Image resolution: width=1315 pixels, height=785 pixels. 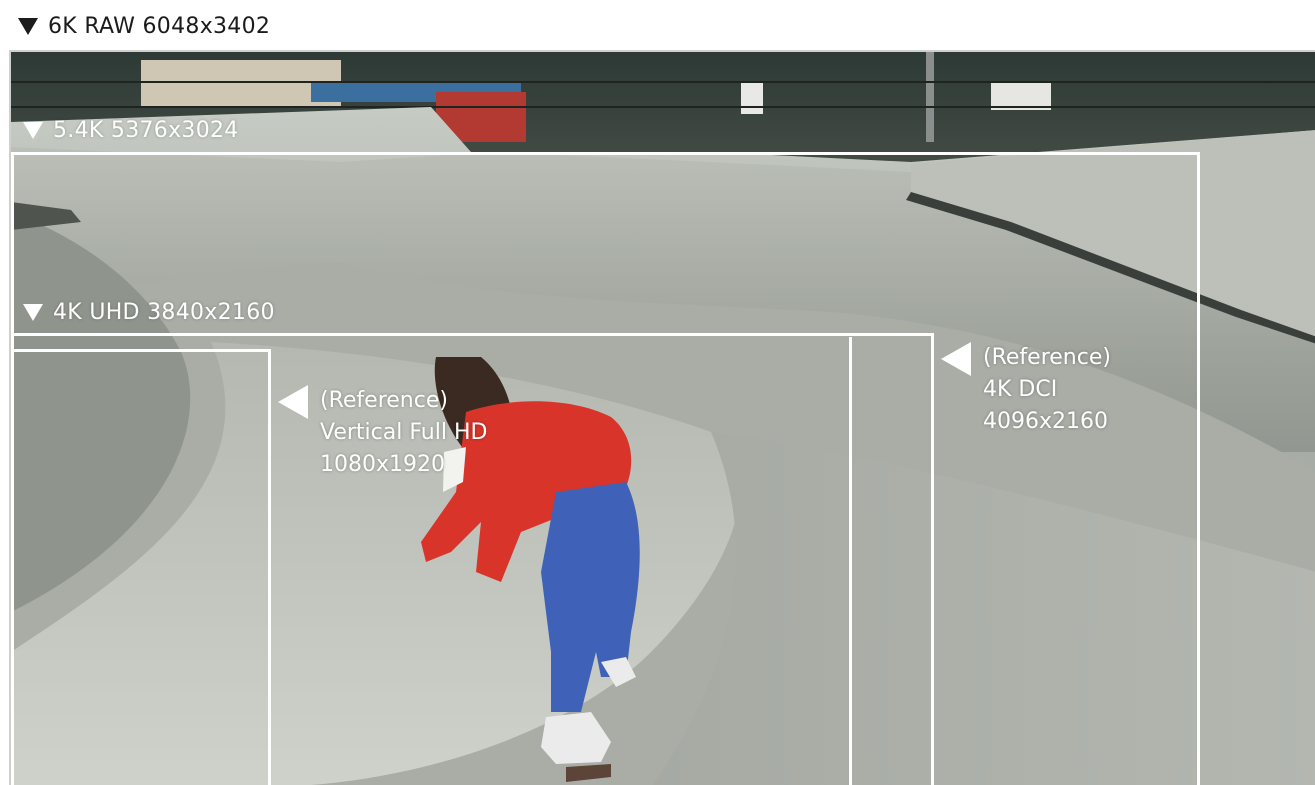 I want to click on label-6k-raw: 6K RAW 6048x3402, so click(x=144, y=26).